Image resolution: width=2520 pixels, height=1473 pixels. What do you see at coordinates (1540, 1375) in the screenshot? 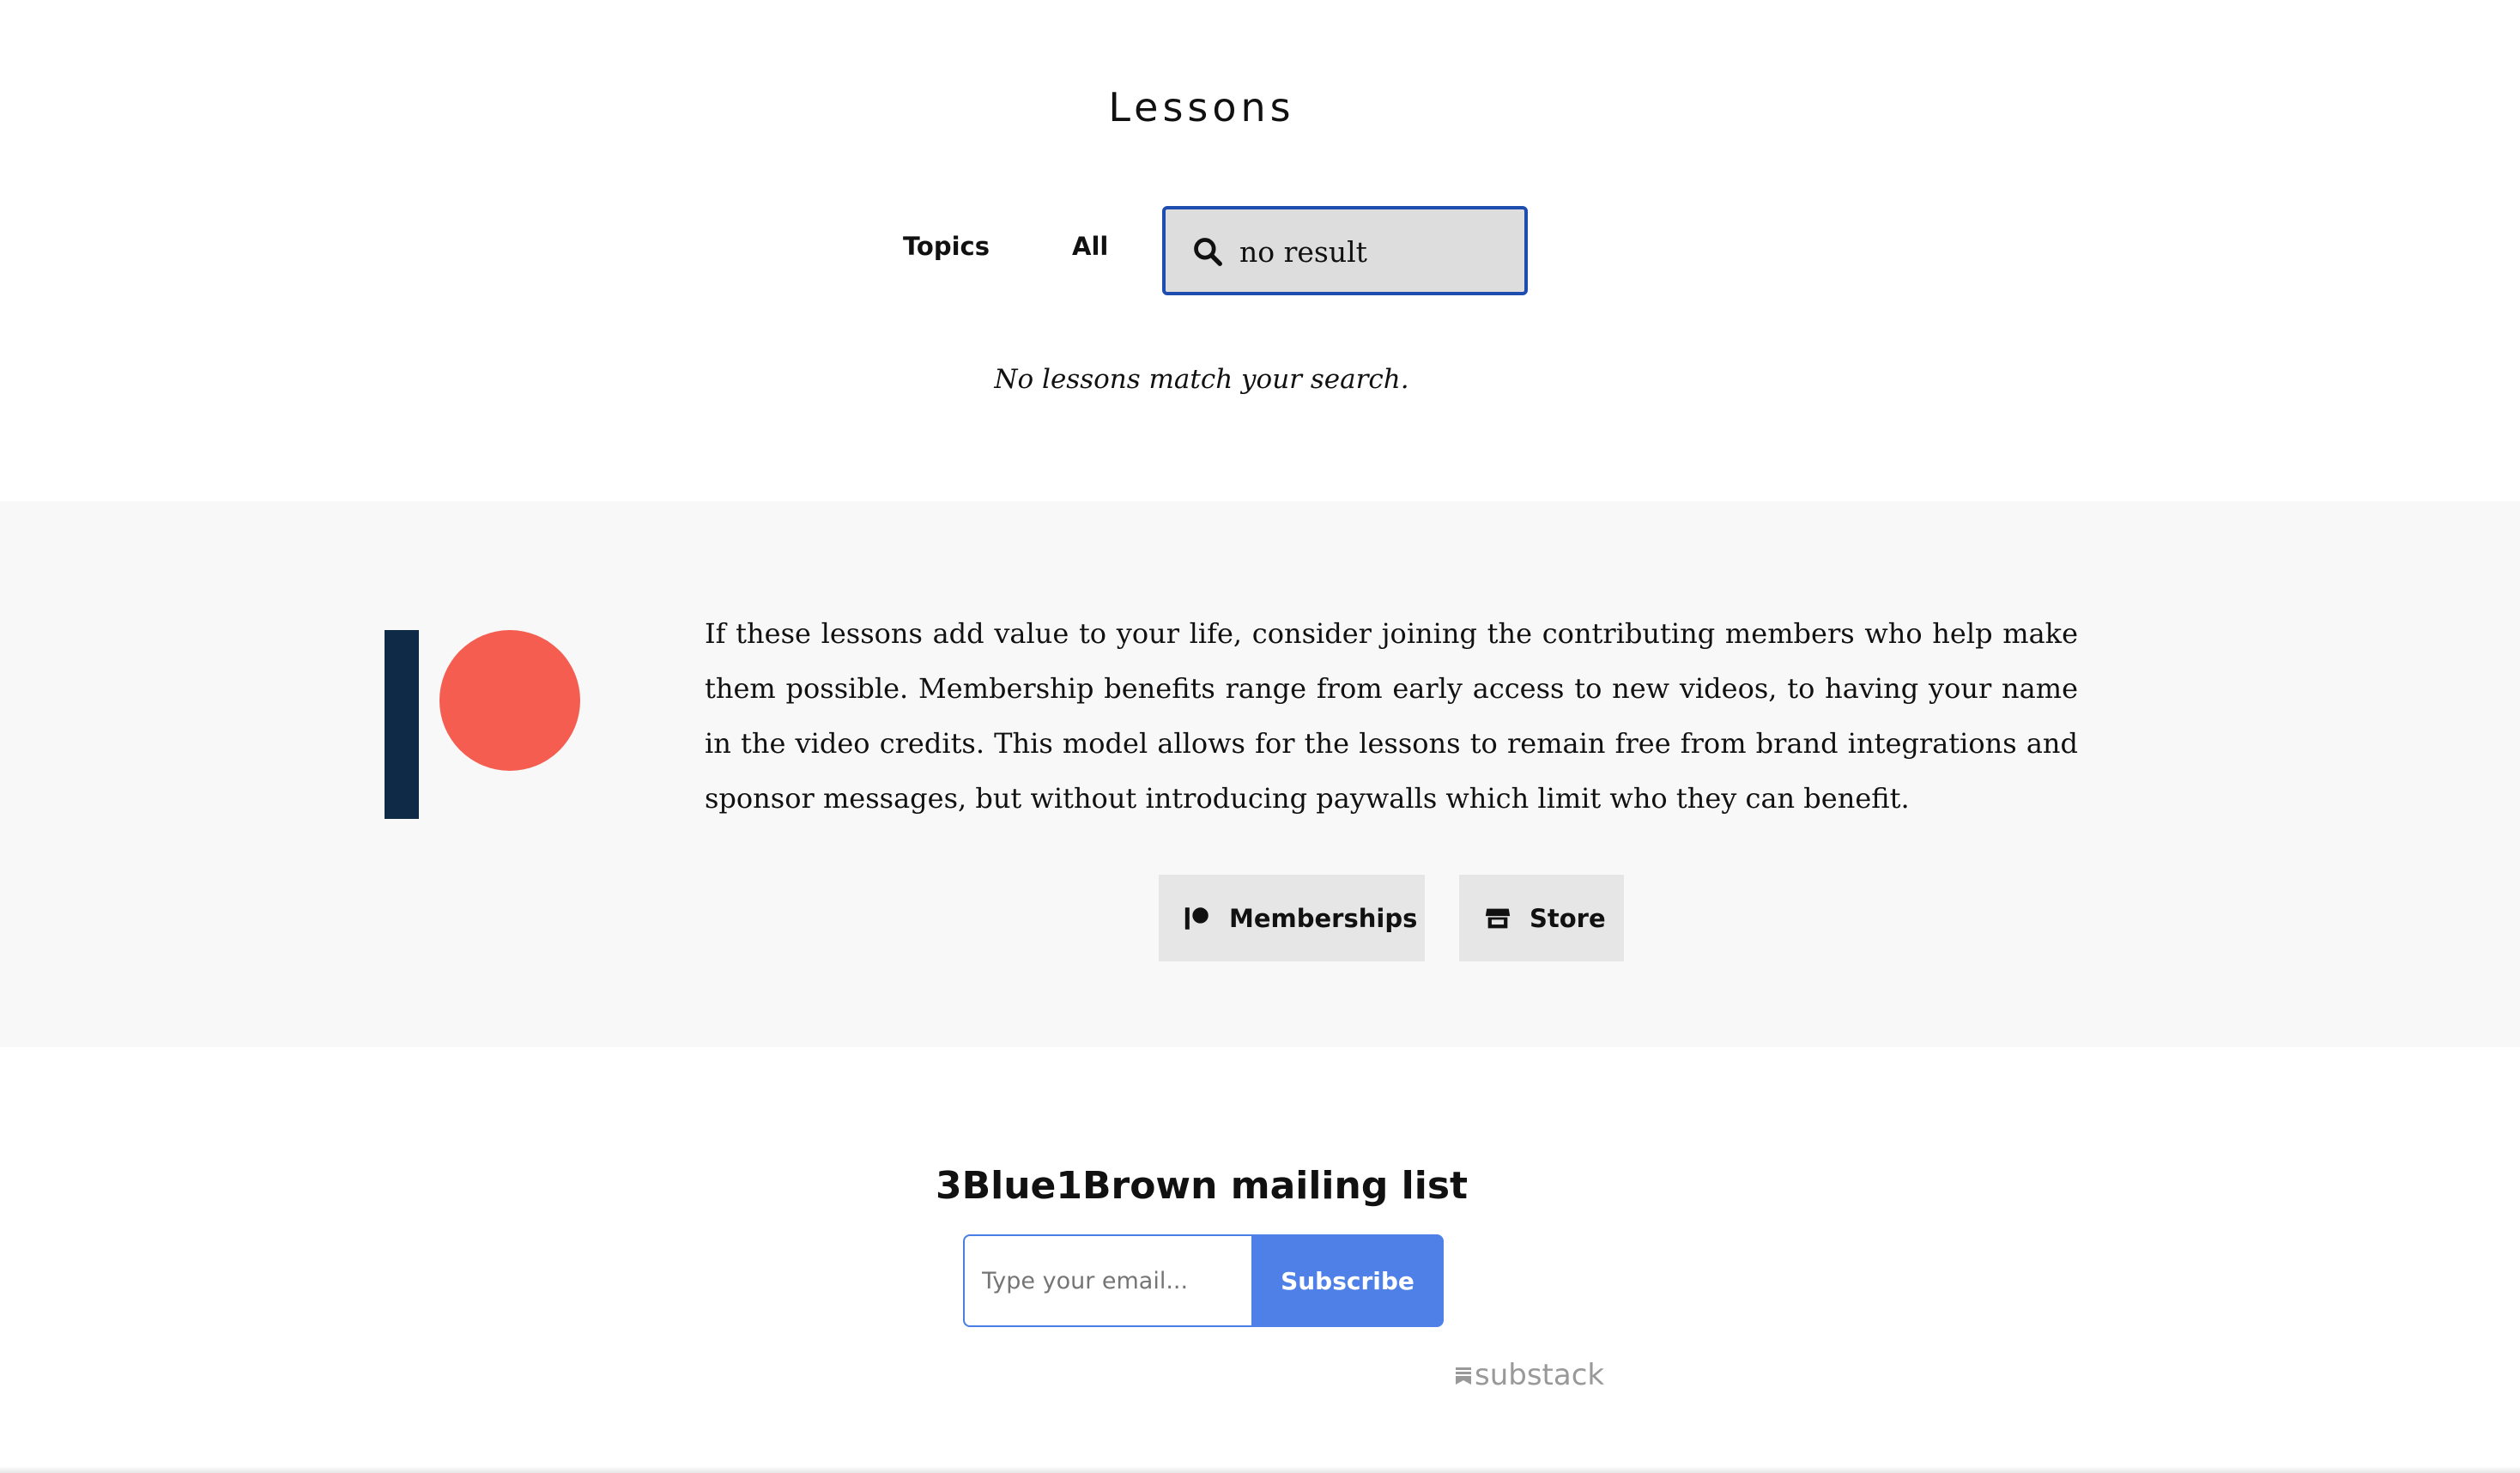
I see `substack-label: substack` at bounding box center [1540, 1375].